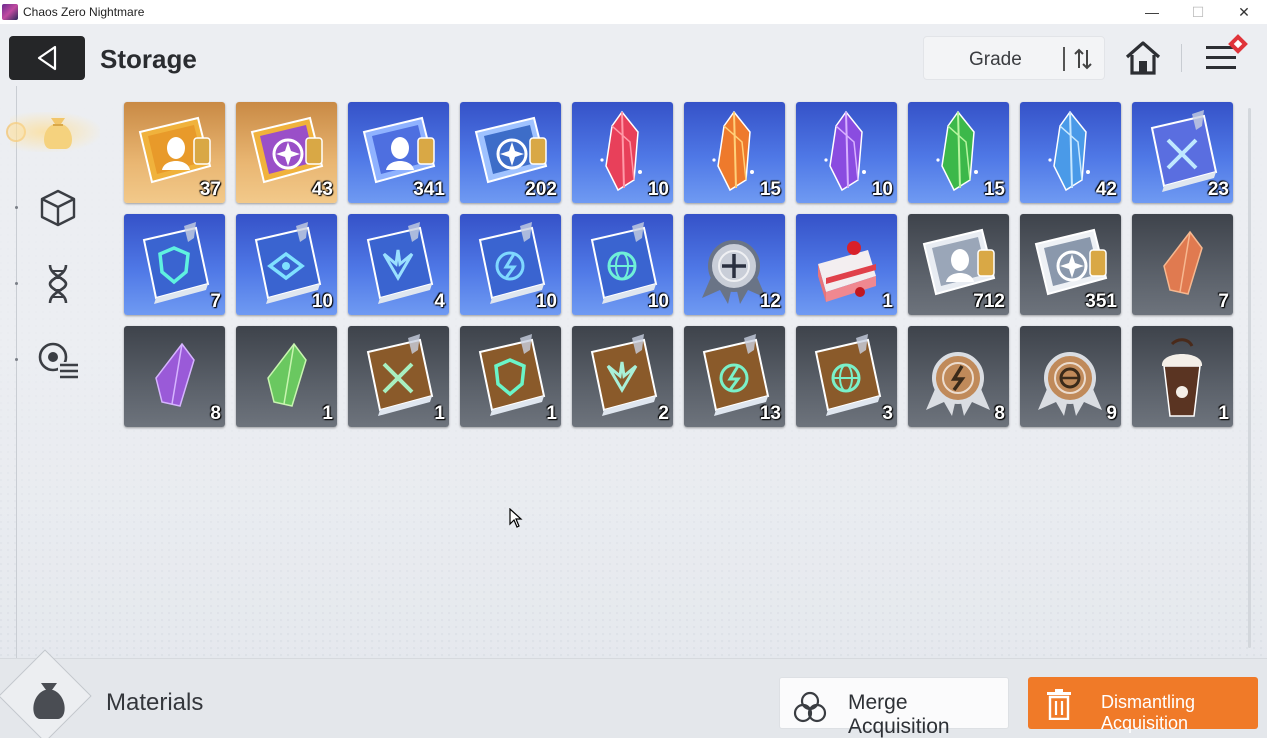 Image resolution: width=1267 pixels, height=738 pixels. I want to click on merge-acquisition-button: Merge Acquisition, so click(894, 707).